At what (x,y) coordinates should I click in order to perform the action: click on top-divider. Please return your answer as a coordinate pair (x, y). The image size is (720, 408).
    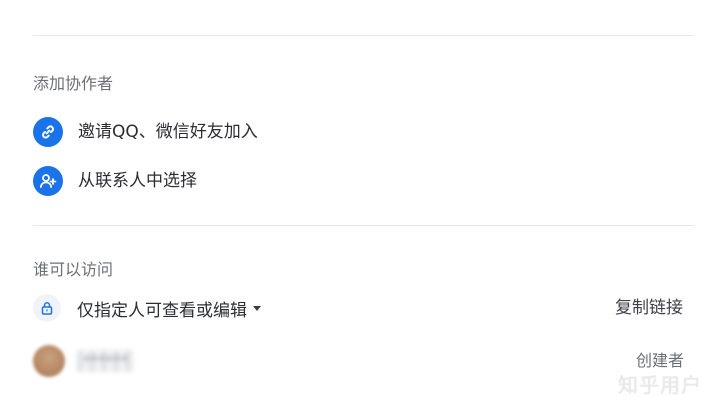
    Looking at the image, I should click on (363, 35).